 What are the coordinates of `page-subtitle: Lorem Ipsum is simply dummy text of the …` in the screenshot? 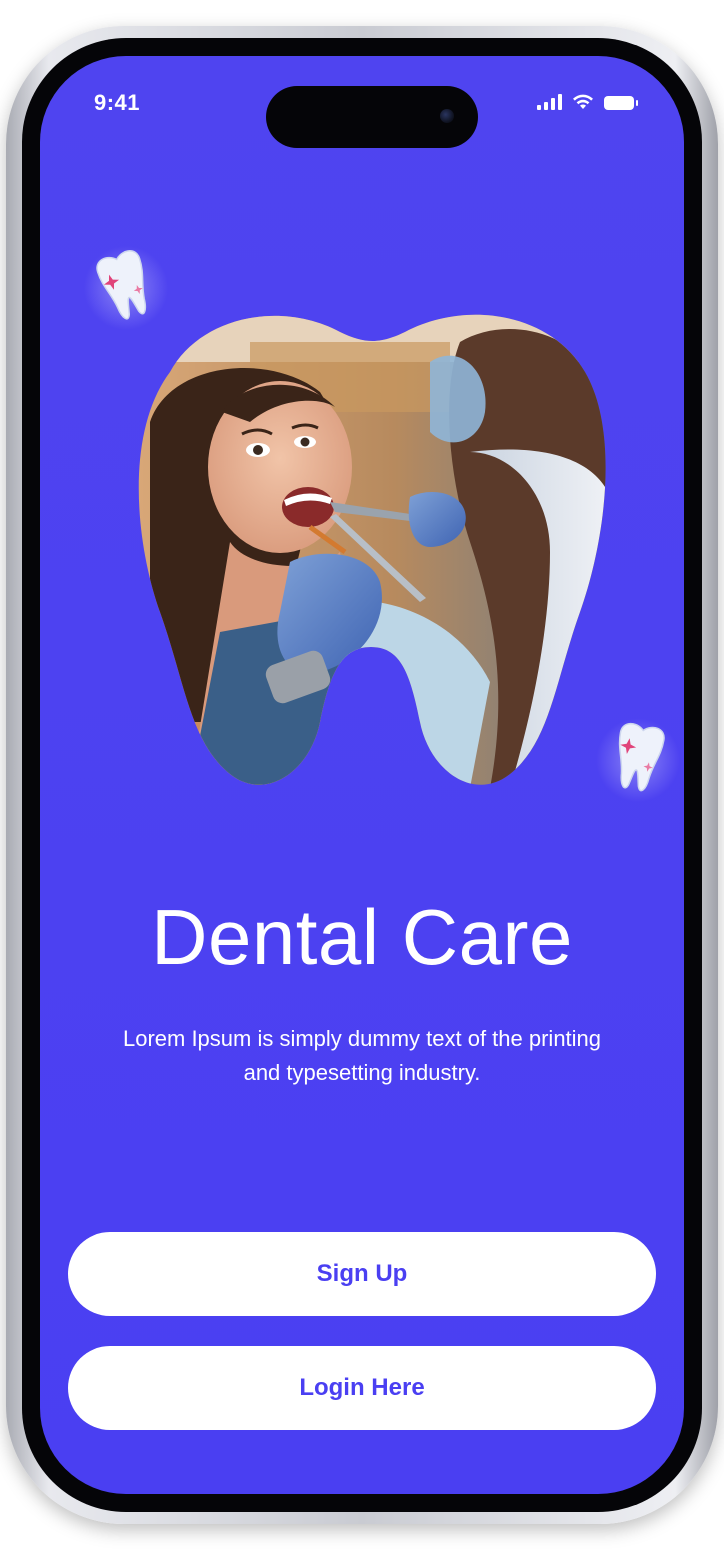 It's located at (362, 1055).